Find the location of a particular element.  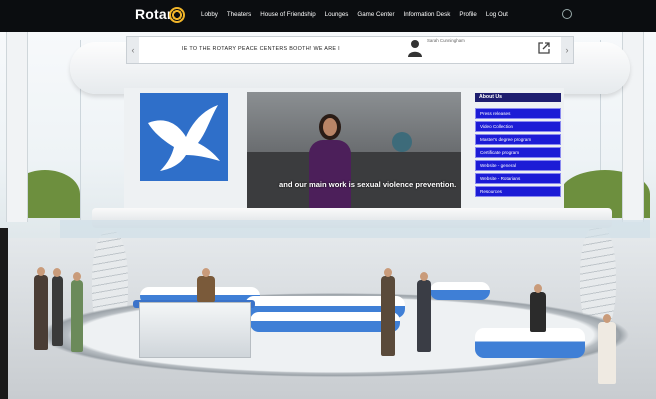

speaker-body is located at coordinates (330, 175).